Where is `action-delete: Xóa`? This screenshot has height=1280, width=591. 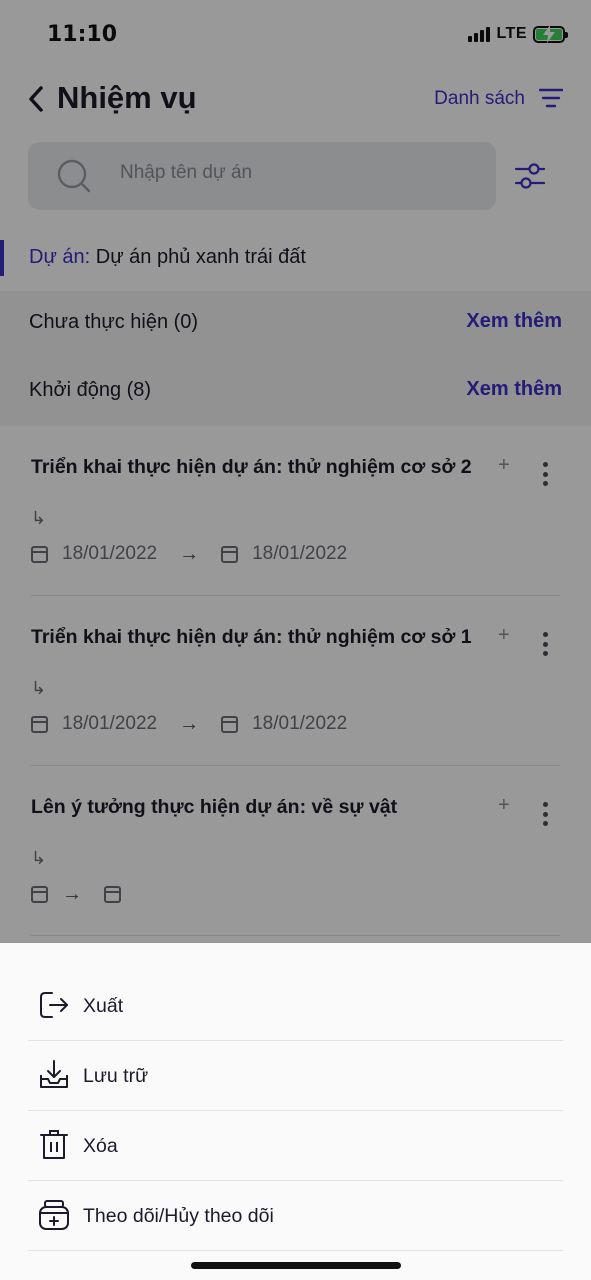
action-delete: Xóa is located at coordinates (295, 1146).